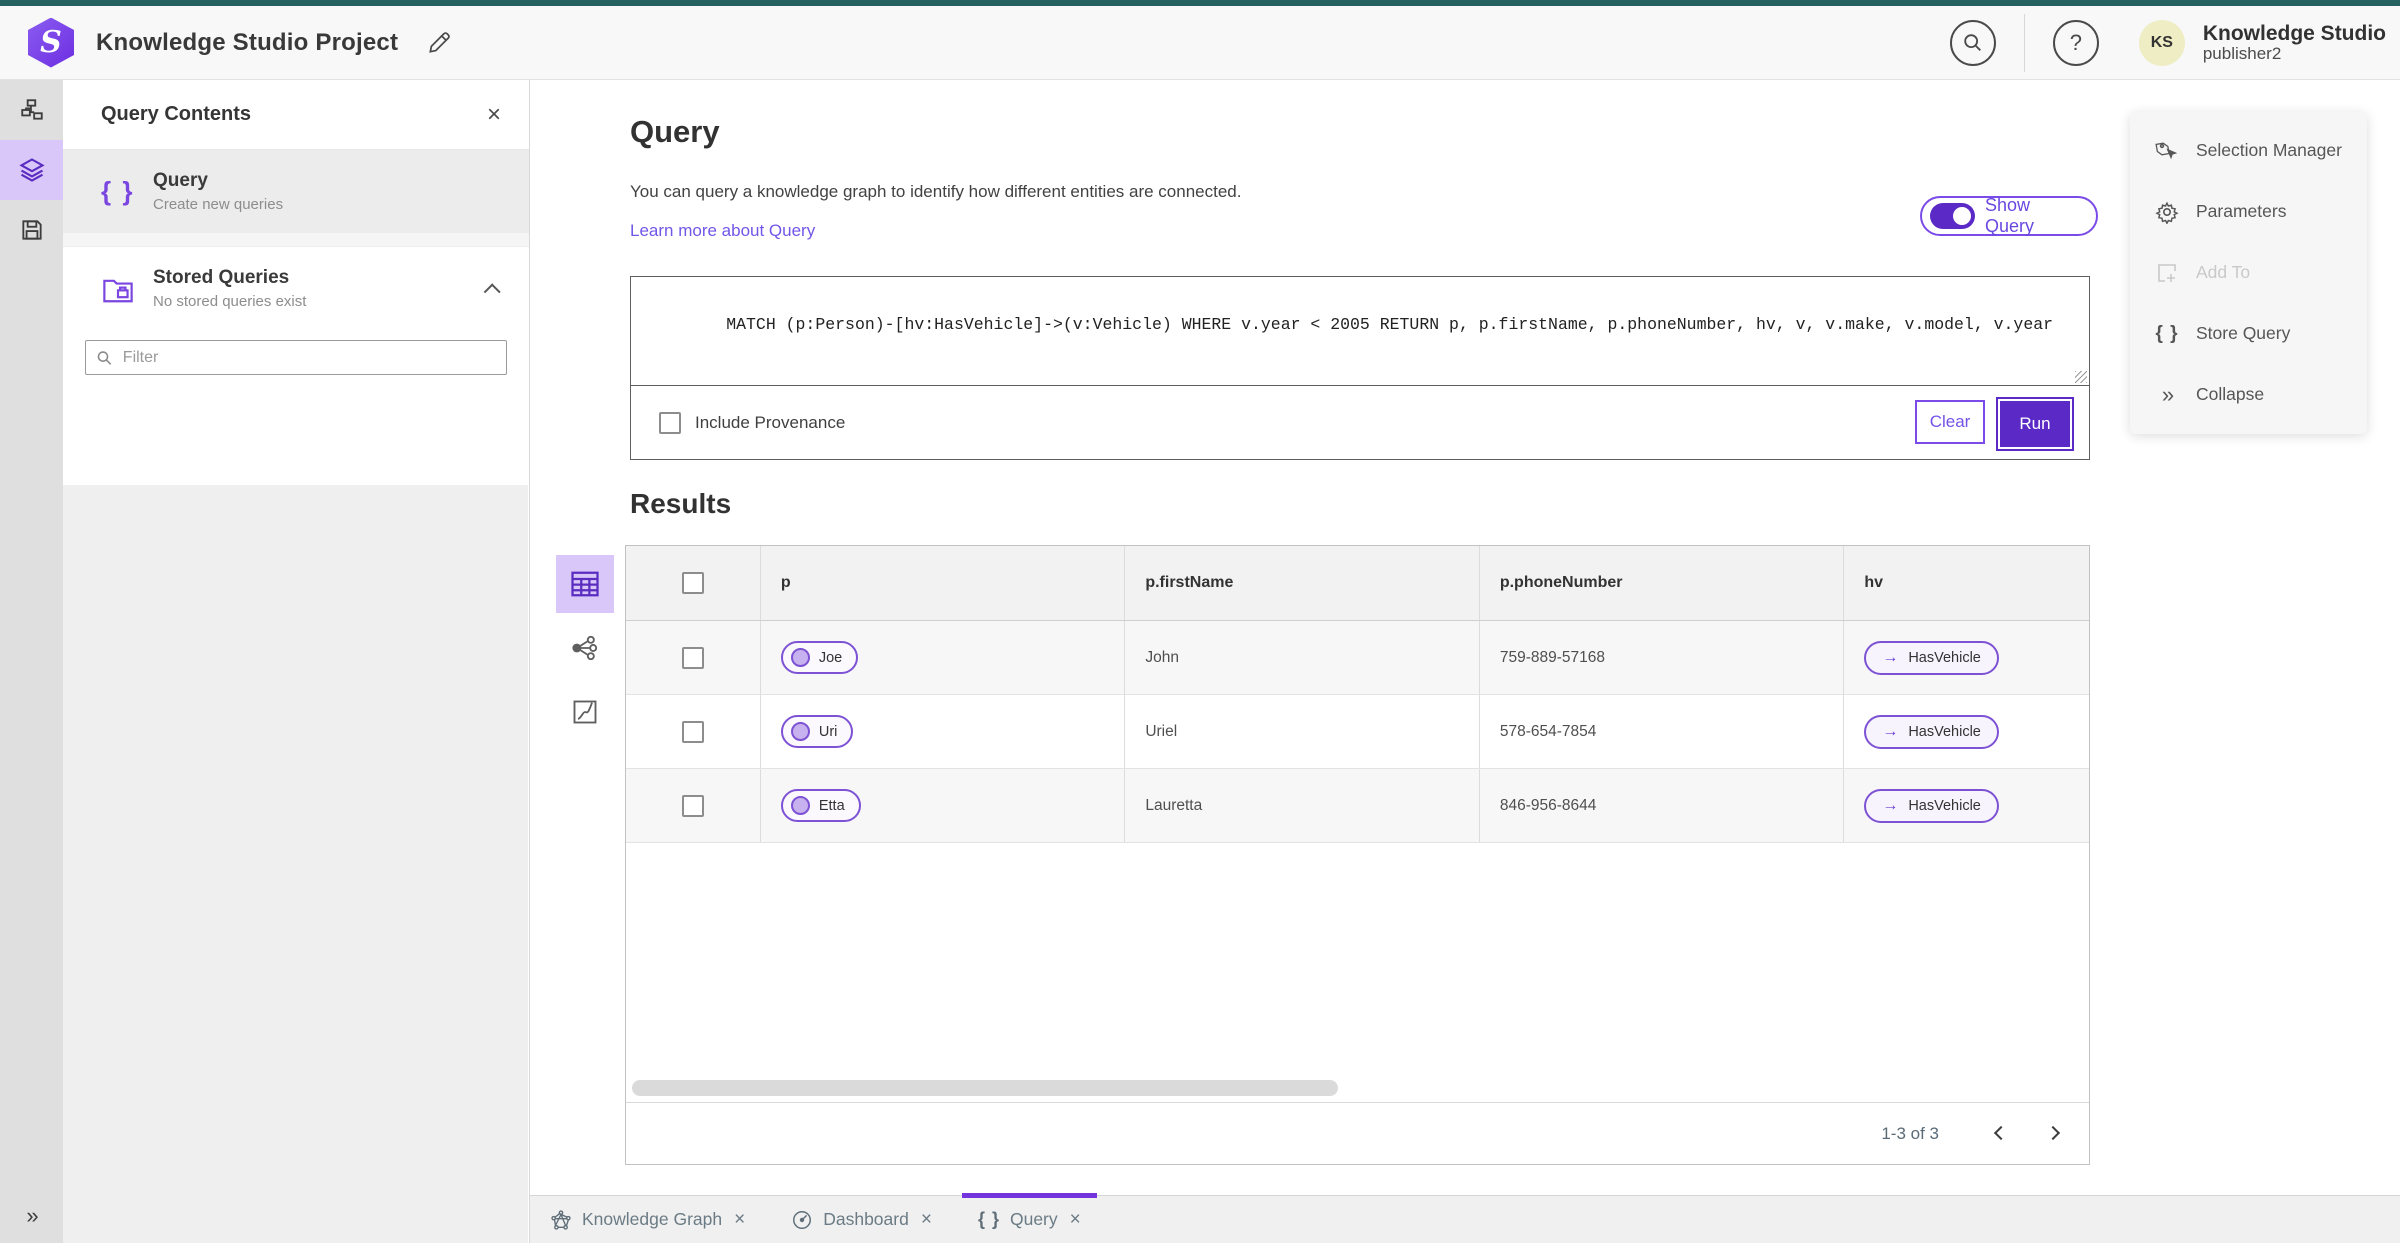  I want to click on collapse-icon: », so click(2167, 394).